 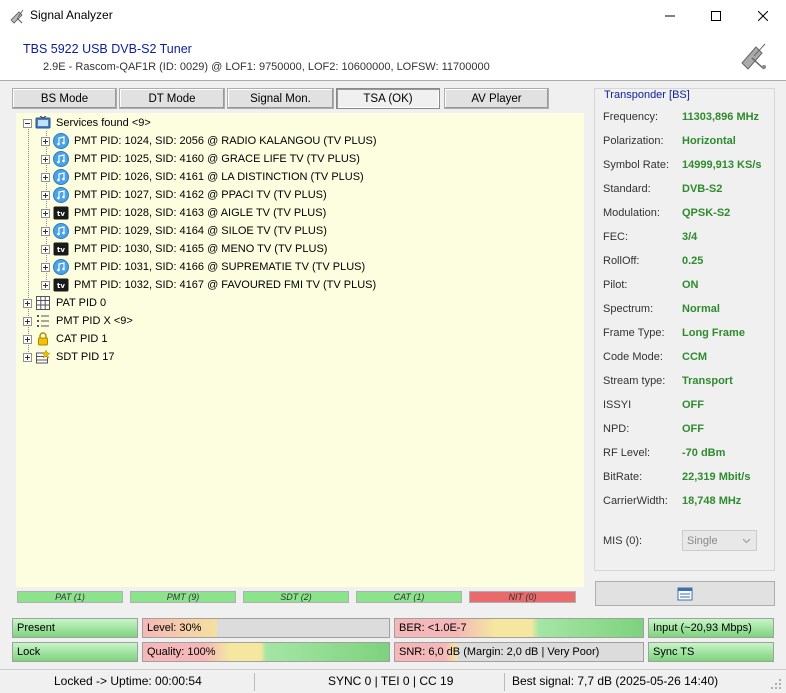 I want to click on tree-table-item: SDT PID 17, so click(x=69, y=357).